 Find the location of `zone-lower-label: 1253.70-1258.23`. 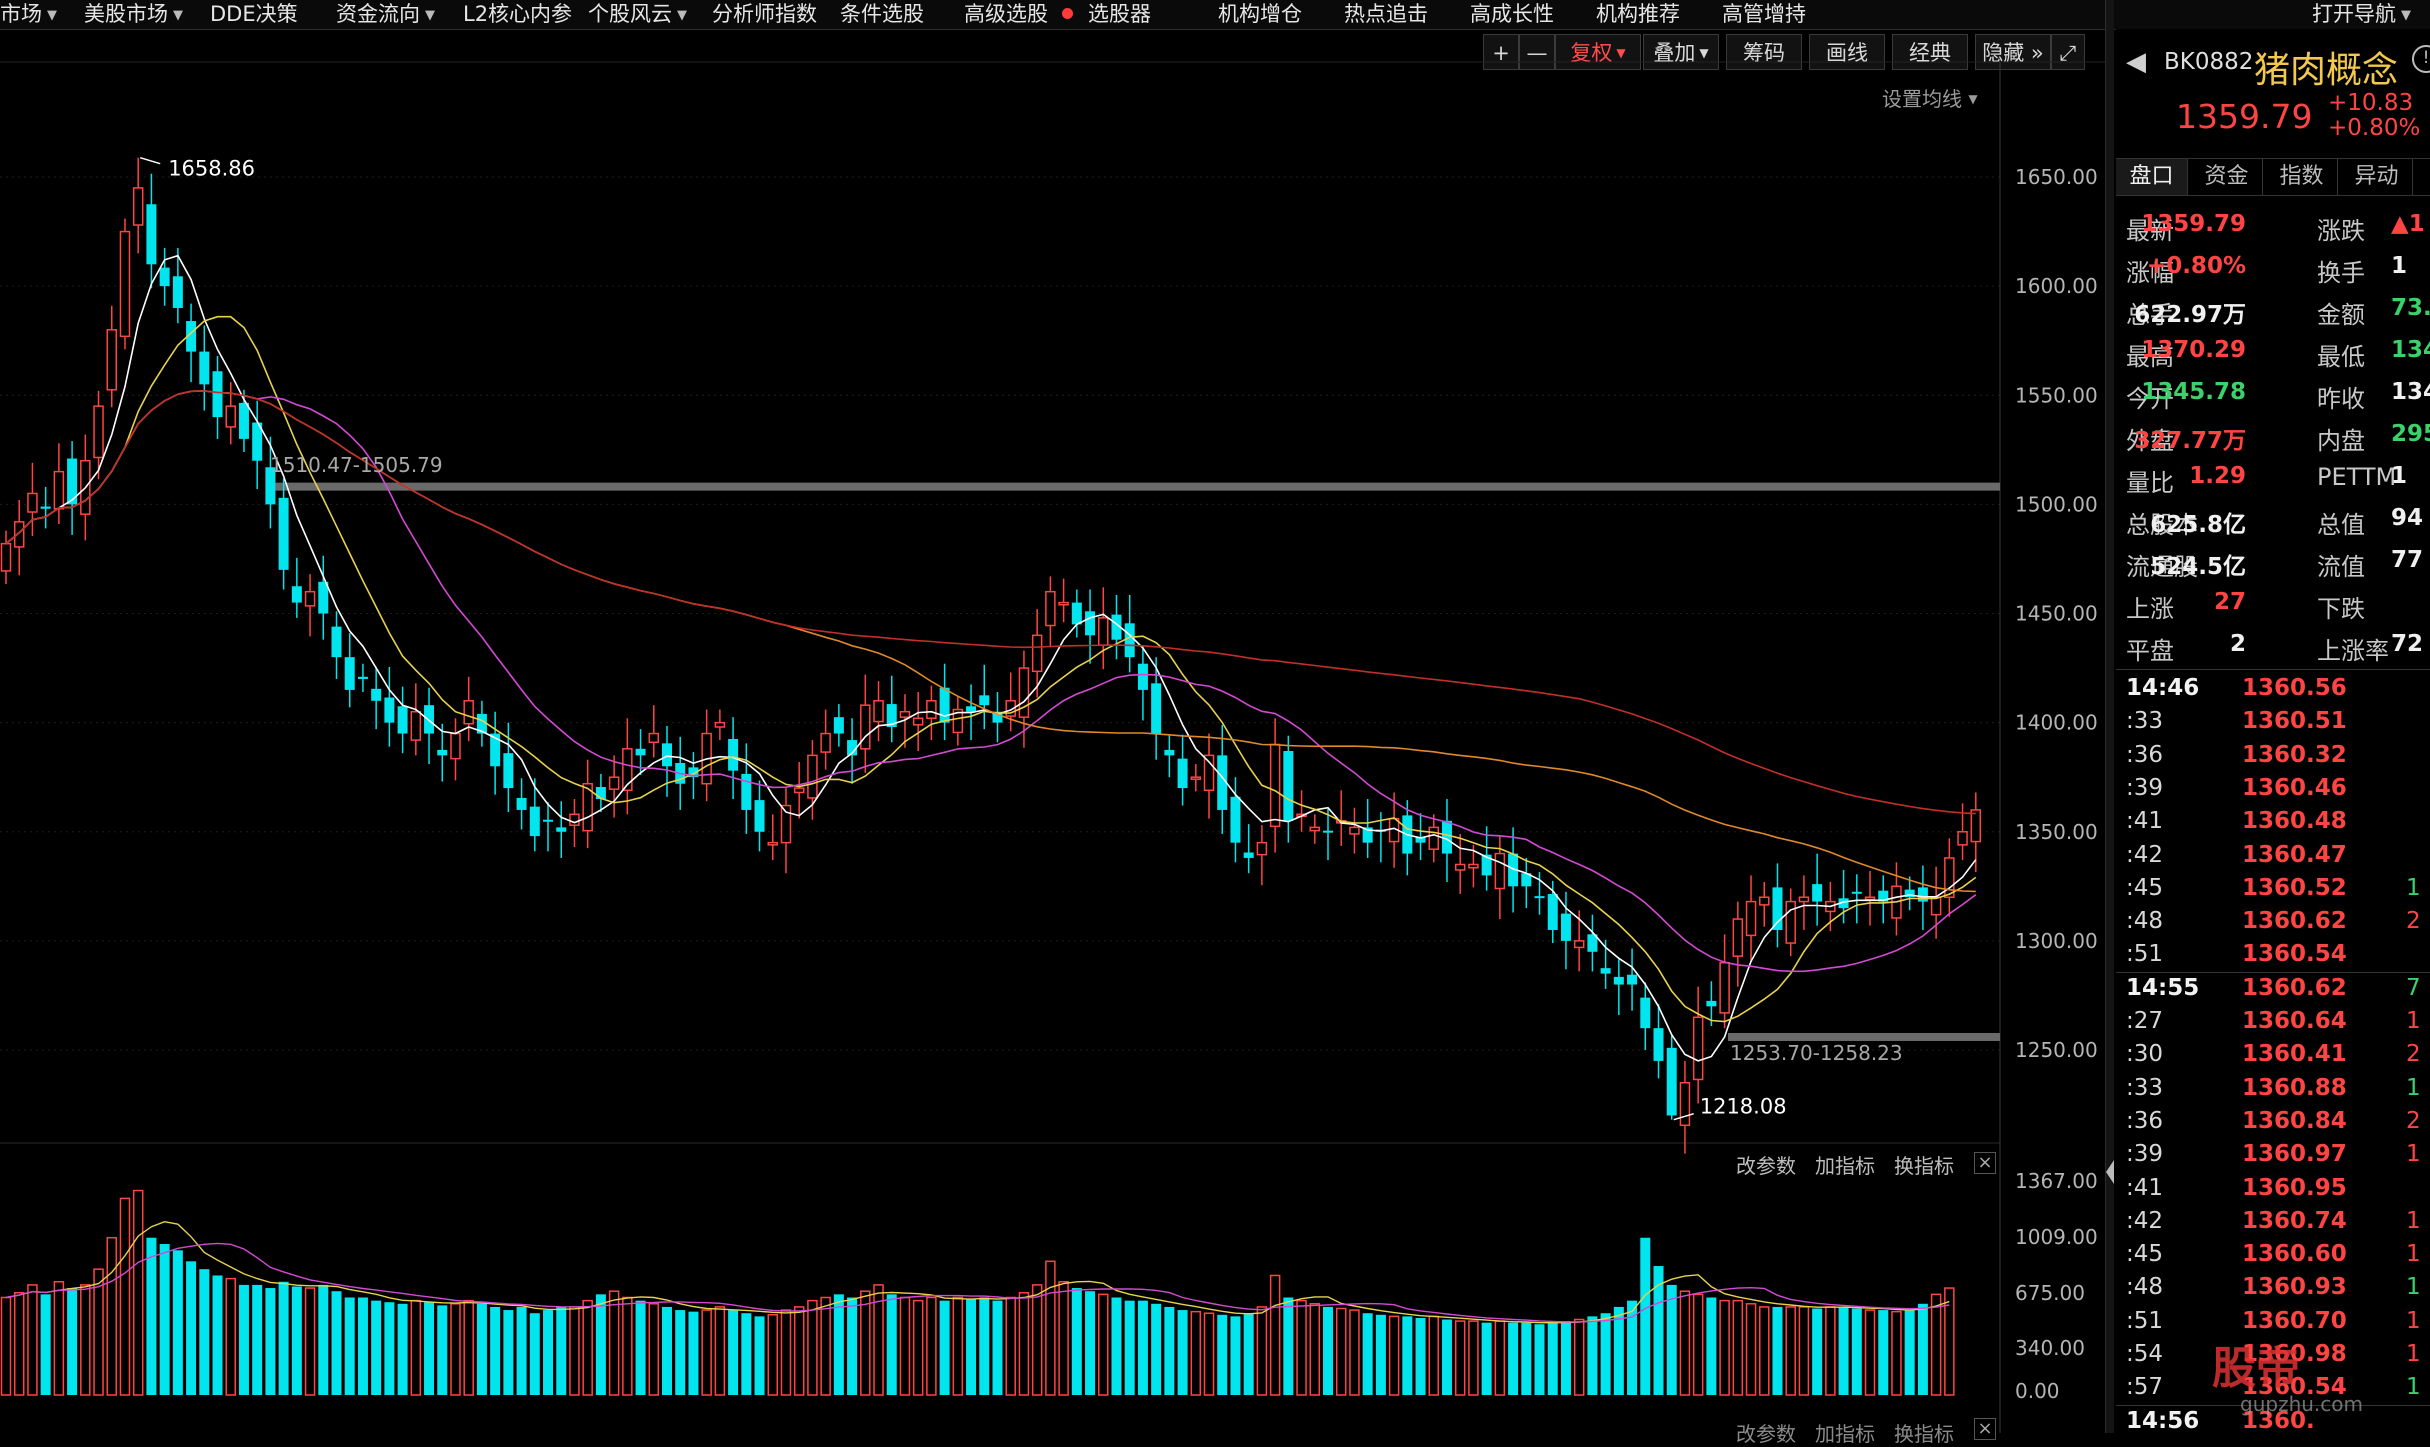

zone-lower-label: 1253.70-1258.23 is located at coordinates (1816, 1053).